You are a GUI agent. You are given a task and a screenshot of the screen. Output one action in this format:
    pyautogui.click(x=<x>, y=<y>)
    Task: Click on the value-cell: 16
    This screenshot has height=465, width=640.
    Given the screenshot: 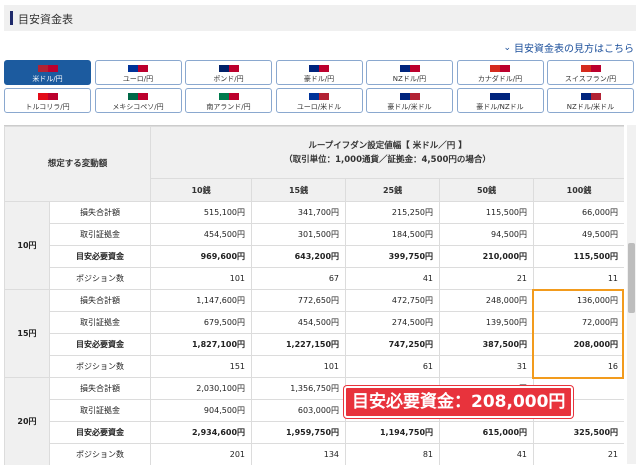 What is the action you would take?
    pyautogui.click(x=579, y=367)
    